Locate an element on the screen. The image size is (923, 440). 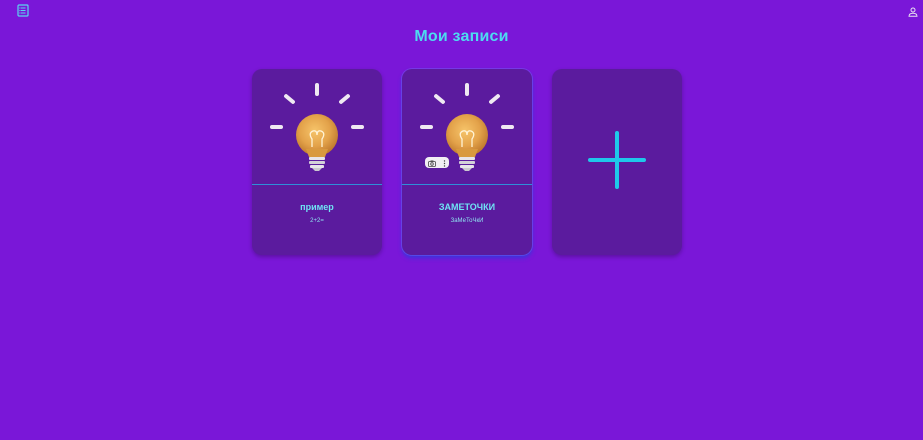
note-card: ЗАМЕТОЧКИ ЗаМеТоЧкИ is located at coordinates (467, 162).